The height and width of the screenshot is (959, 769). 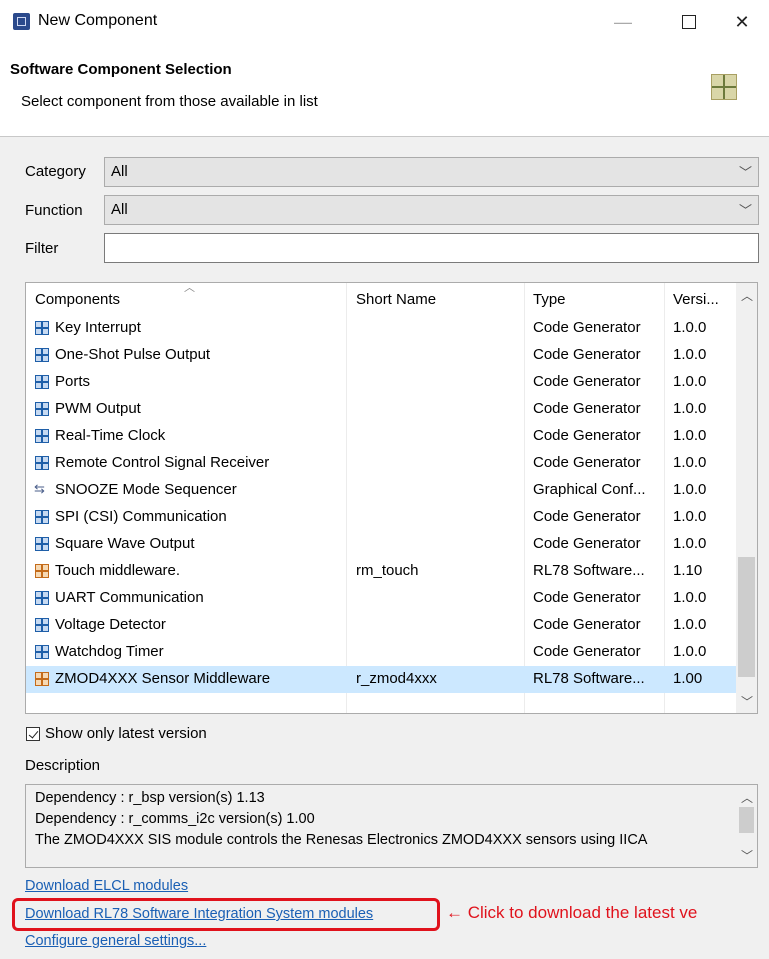 What do you see at coordinates (396, 299) in the screenshot?
I see `column-header-short-name: Short Name` at bounding box center [396, 299].